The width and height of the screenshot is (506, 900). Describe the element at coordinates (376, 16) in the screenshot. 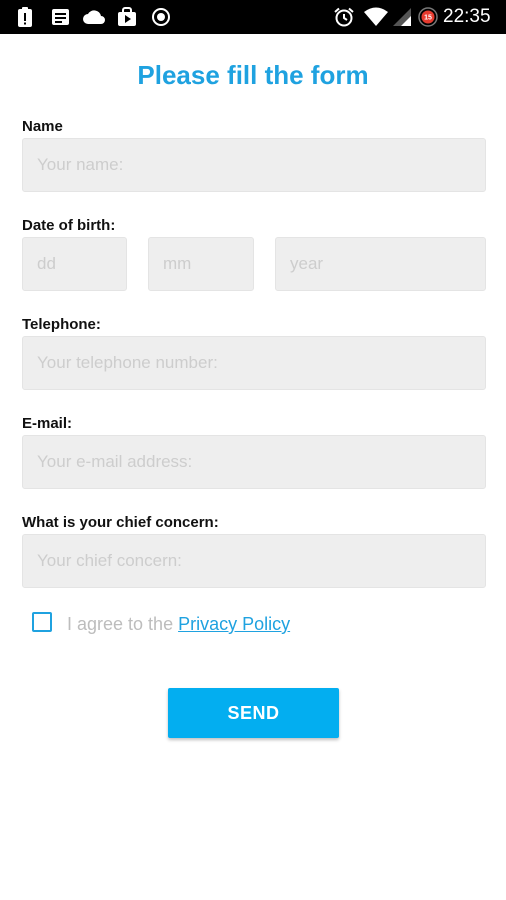

I see `wifi-icon` at that location.